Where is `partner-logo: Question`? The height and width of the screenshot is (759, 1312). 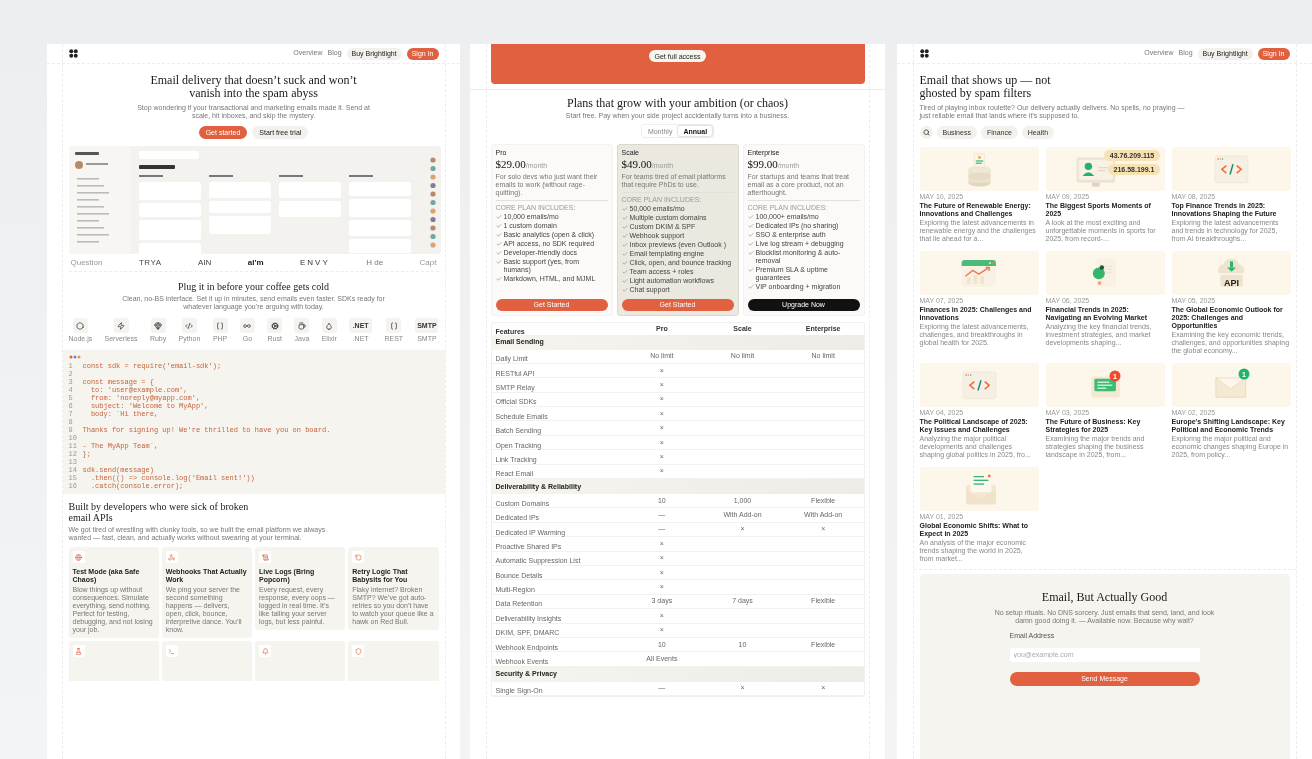
partner-logo: Question is located at coordinates (86, 262).